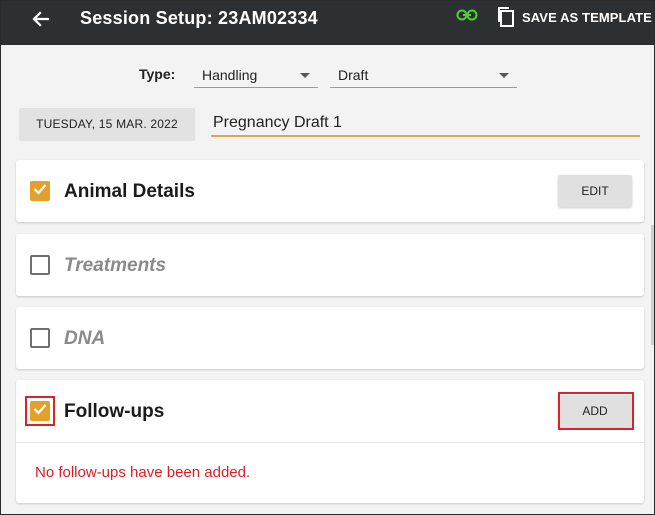 The height and width of the screenshot is (515, 655). I want to click on link-button, so click(467, 17).